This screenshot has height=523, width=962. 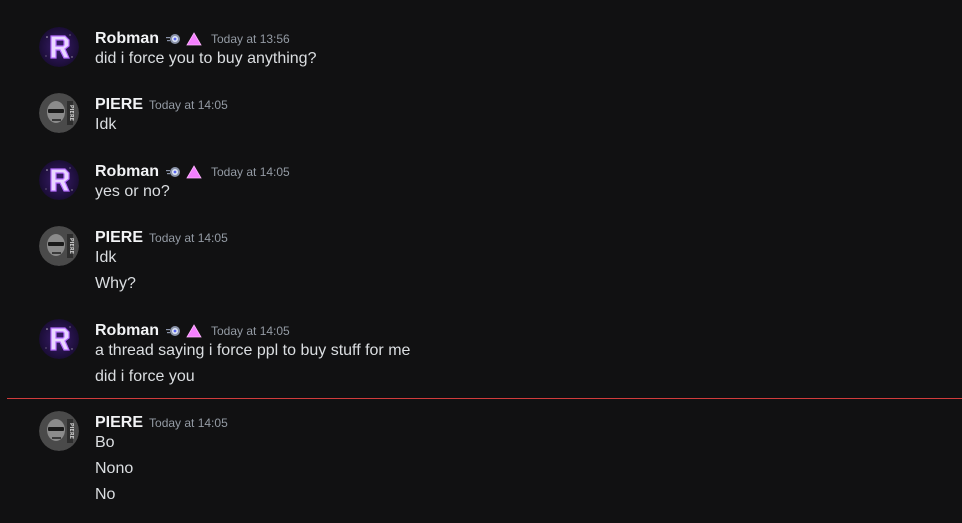 I want to click on message-group: PIERE PIERE Today at 14:05 Idk, so click(x=481, y=116).